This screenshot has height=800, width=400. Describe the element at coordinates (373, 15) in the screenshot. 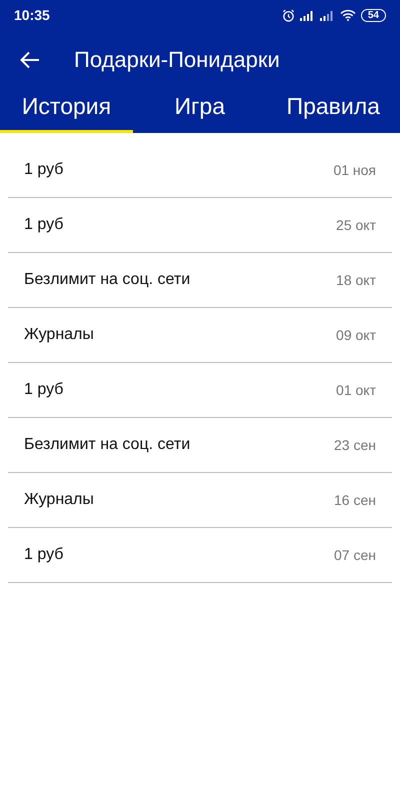

I see `battery-level: 54` at that location.